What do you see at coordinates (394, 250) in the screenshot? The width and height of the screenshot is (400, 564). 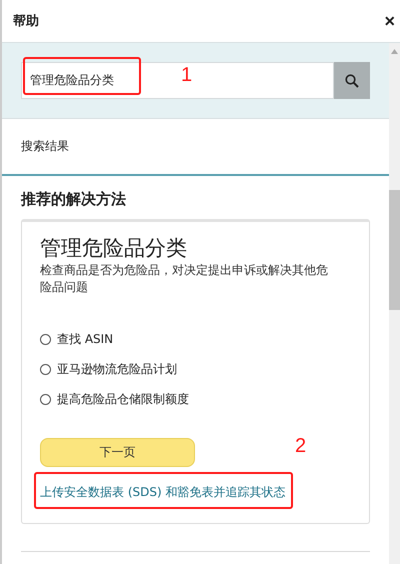 I see `scrollbar-thumb` at bounding box center [394, 250].